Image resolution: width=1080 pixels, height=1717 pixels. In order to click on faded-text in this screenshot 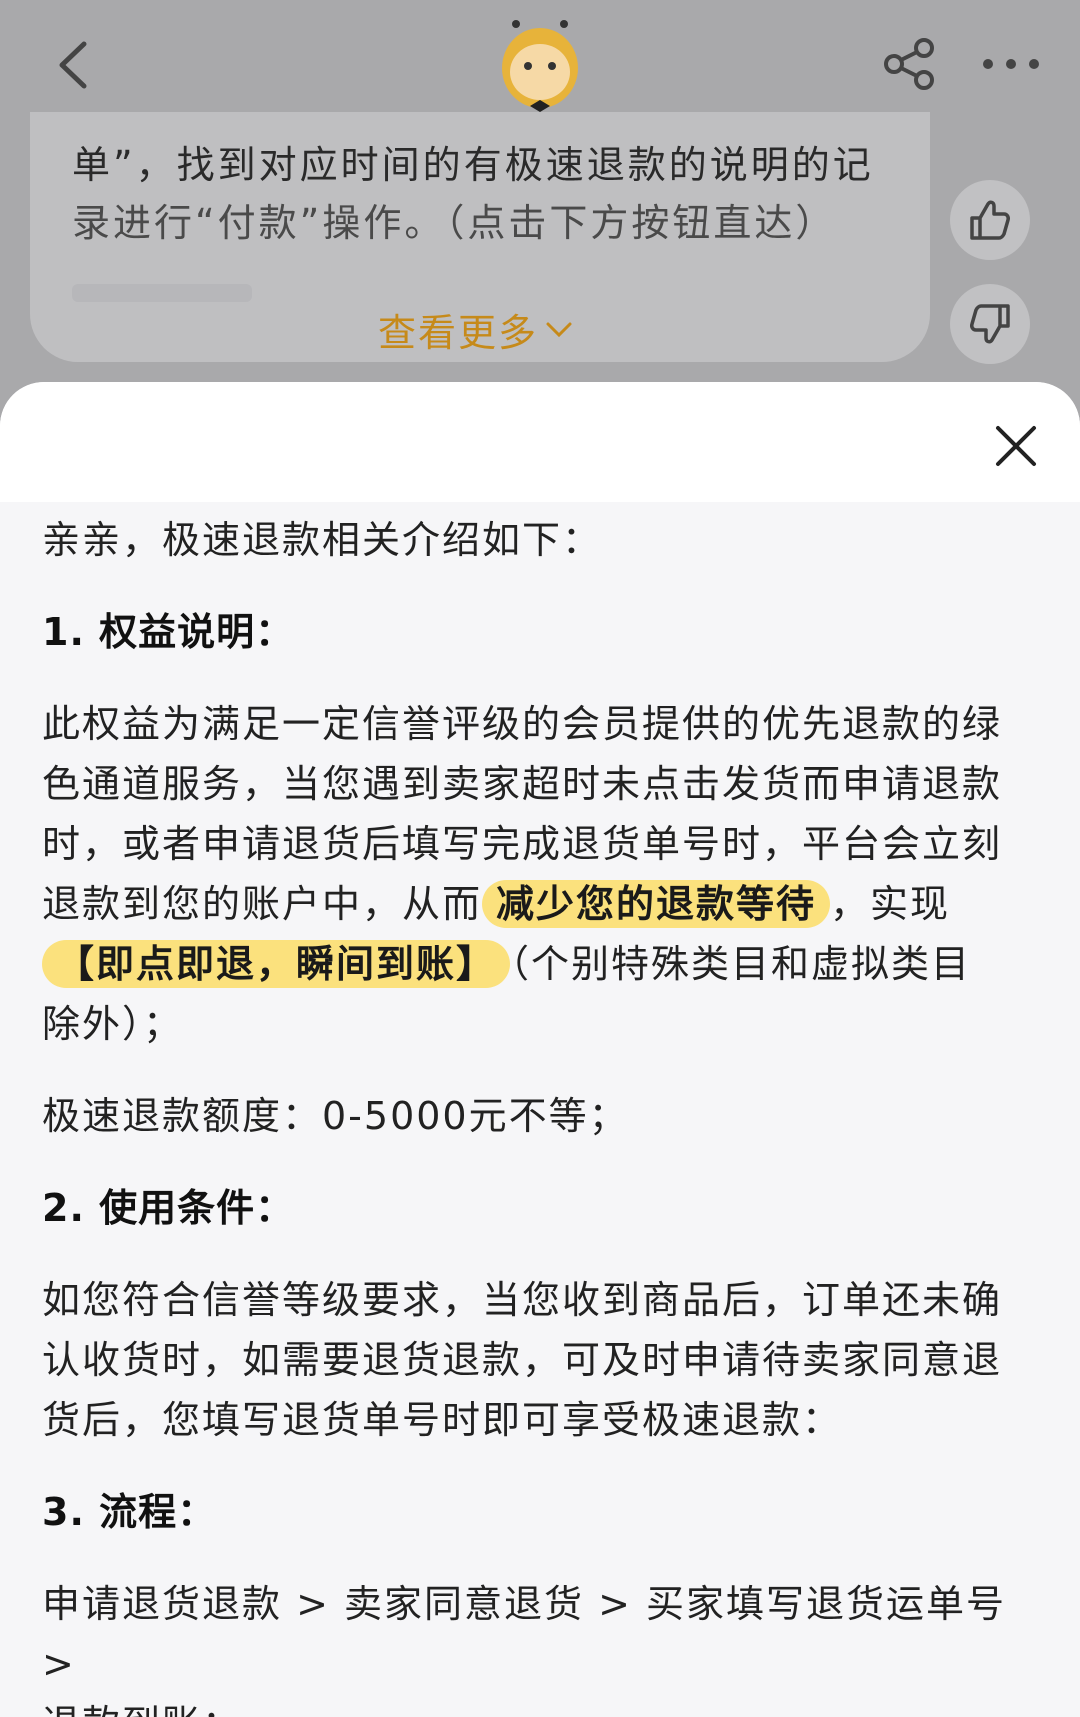, I will do `click(162, 293)`.